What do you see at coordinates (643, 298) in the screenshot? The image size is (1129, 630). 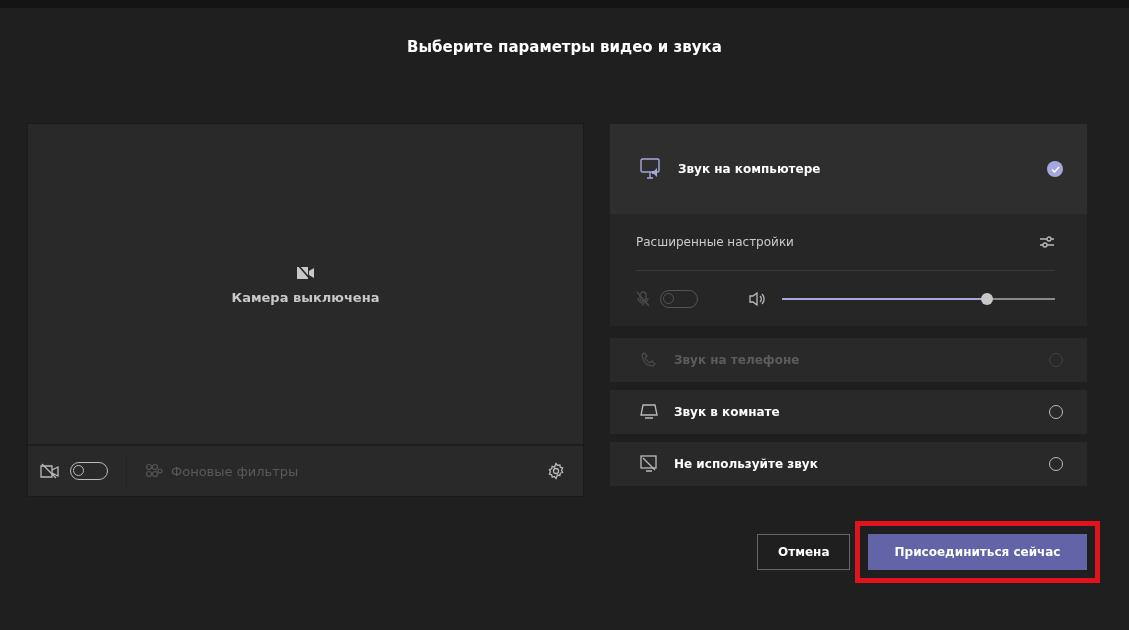 I see `mic-off-icon` at bounding box center [643, 298].